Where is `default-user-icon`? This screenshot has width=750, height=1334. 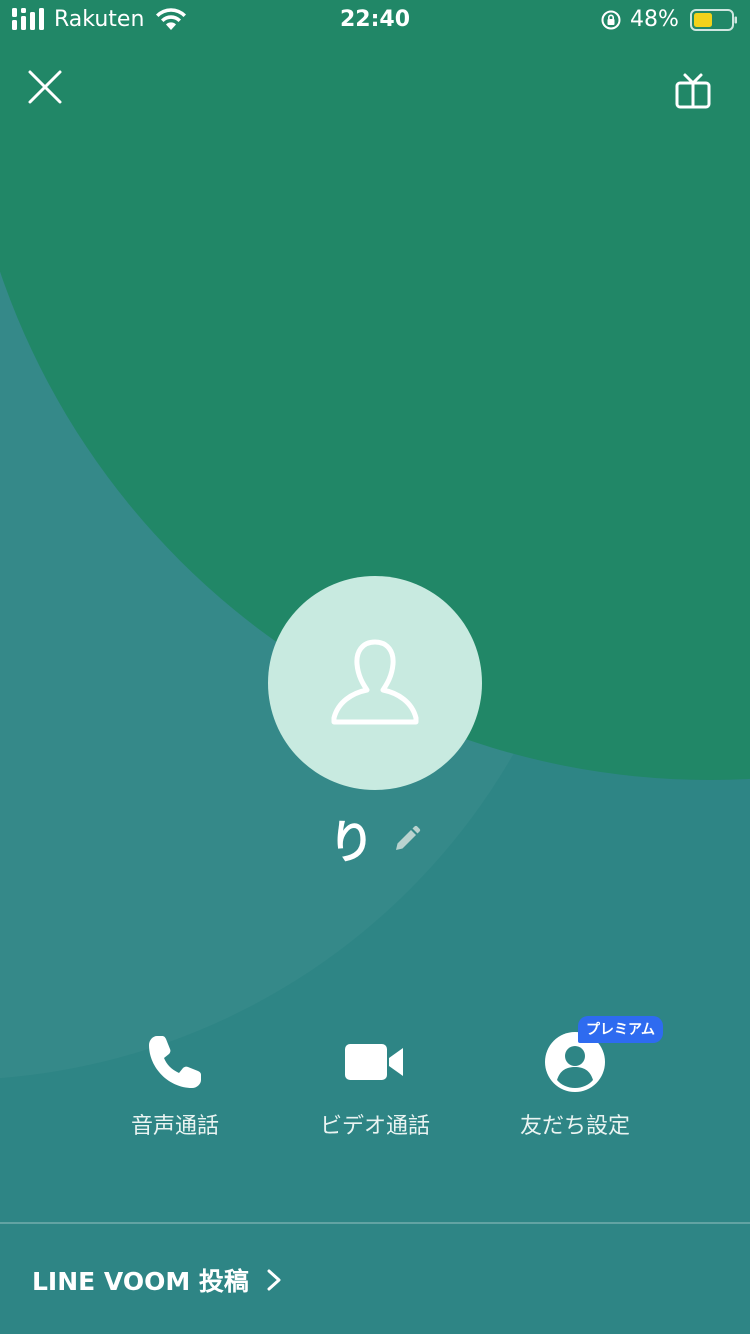 default-user-icon is located at coordinates (375, 682).